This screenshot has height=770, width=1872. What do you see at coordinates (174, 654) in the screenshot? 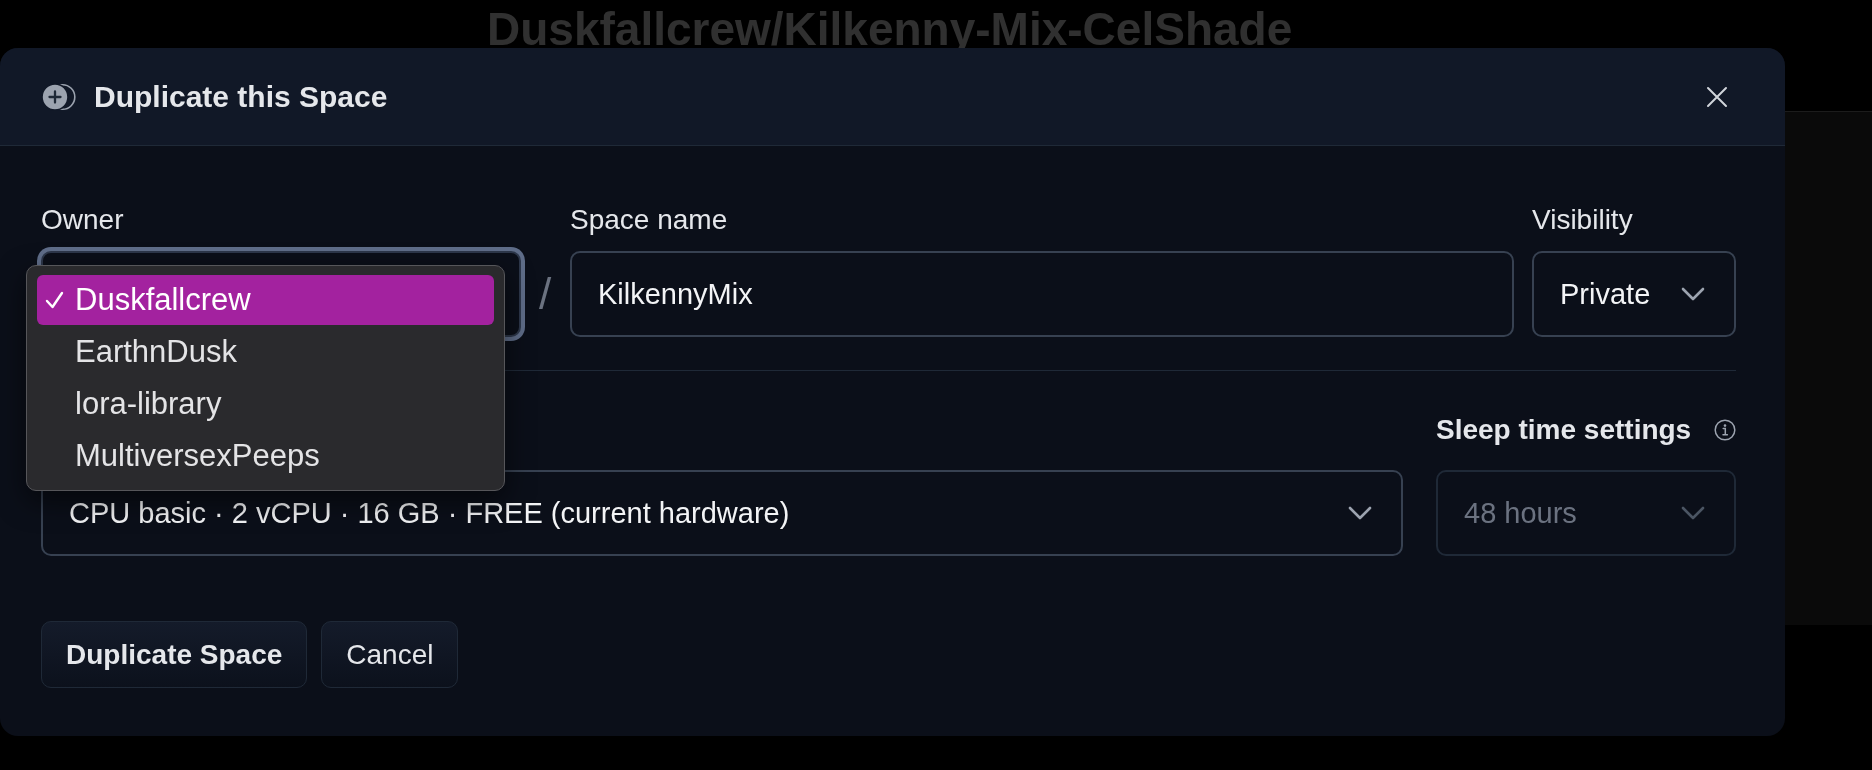
I see `duplicate-button: Duplicate Space` at bounding box center [174, 654].